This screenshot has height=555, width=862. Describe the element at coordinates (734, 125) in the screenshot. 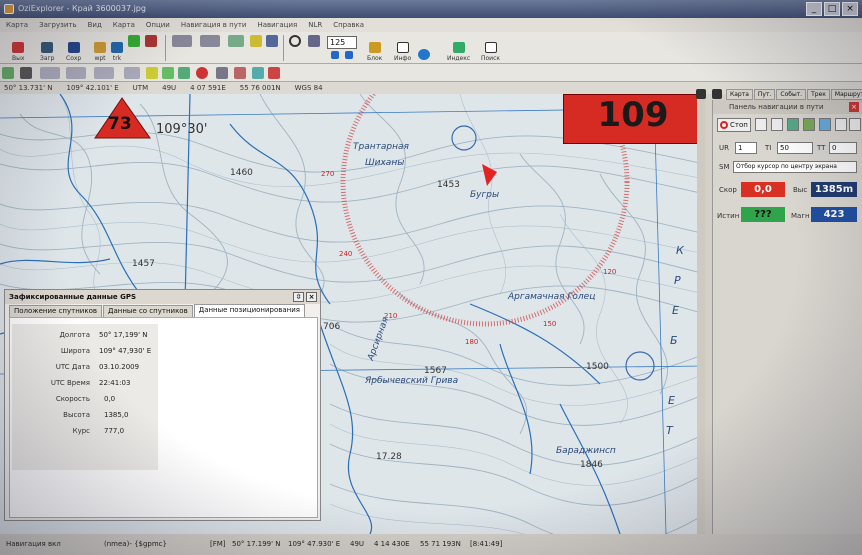

I see `stop-button: Стоп` at that location.